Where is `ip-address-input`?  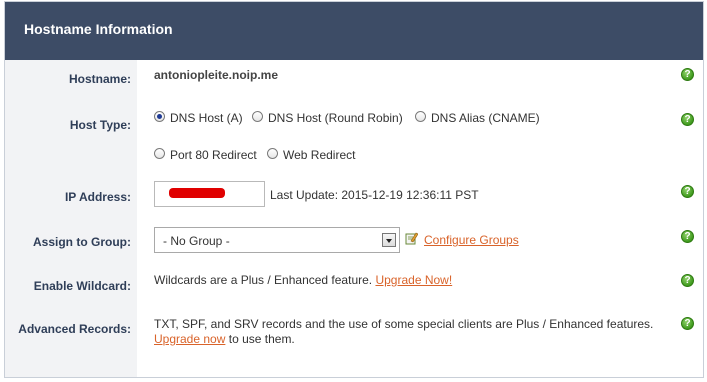 ip-address-input is located at coordinates (209, 194).